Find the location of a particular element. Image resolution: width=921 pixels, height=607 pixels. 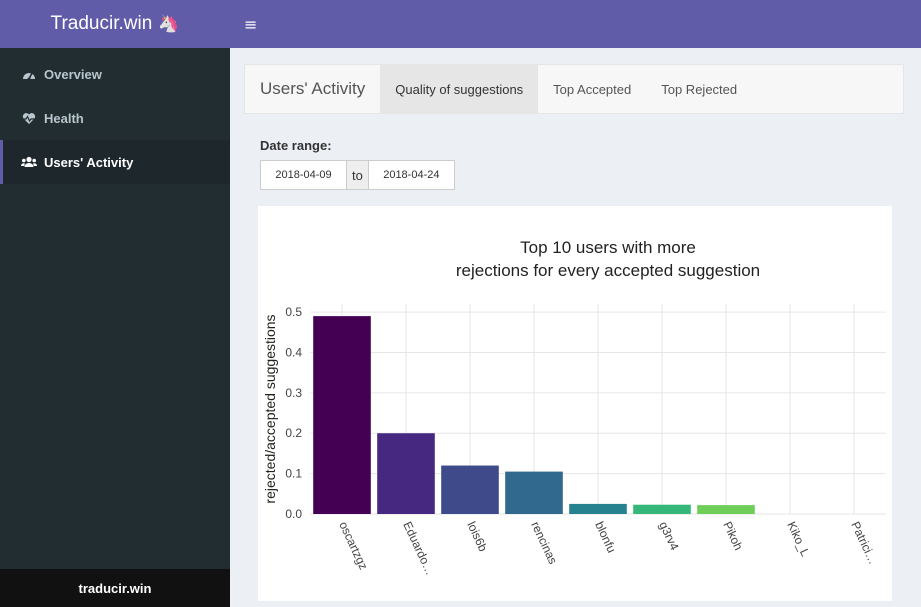

tab-bar-title: Users' Activity is located at coordinates (313, 88).